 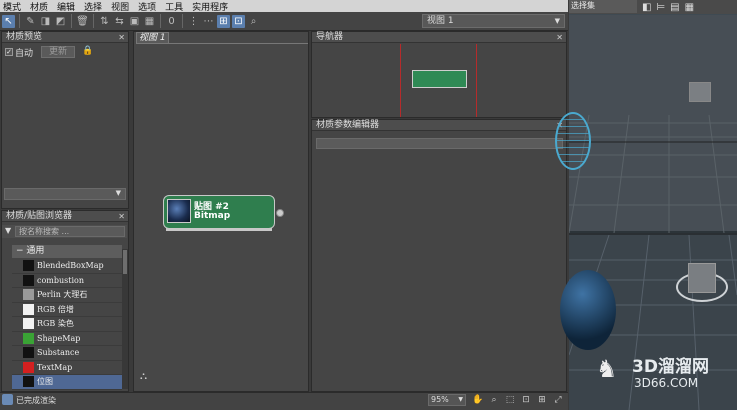 I want to click on watermark-title: 3D溜溜网, so click(x=670, y=367).